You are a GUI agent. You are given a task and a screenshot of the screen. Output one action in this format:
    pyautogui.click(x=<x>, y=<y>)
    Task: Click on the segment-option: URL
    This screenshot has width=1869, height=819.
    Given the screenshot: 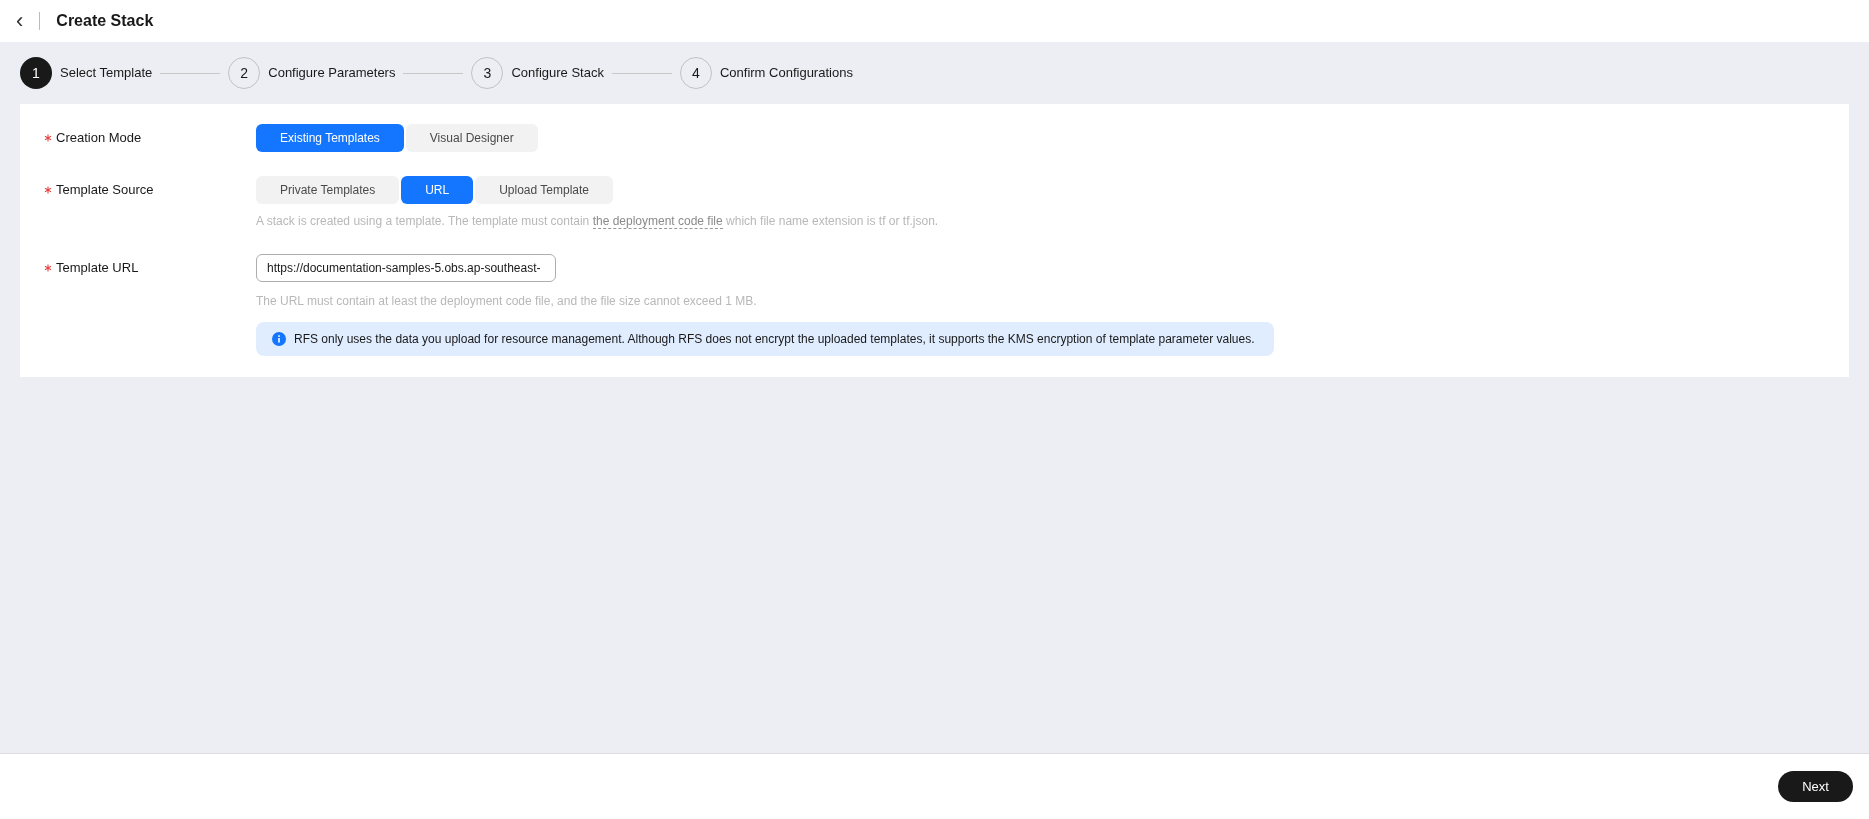 What is the action you would take?
    pyautogui.click(x=437, y=190)
    